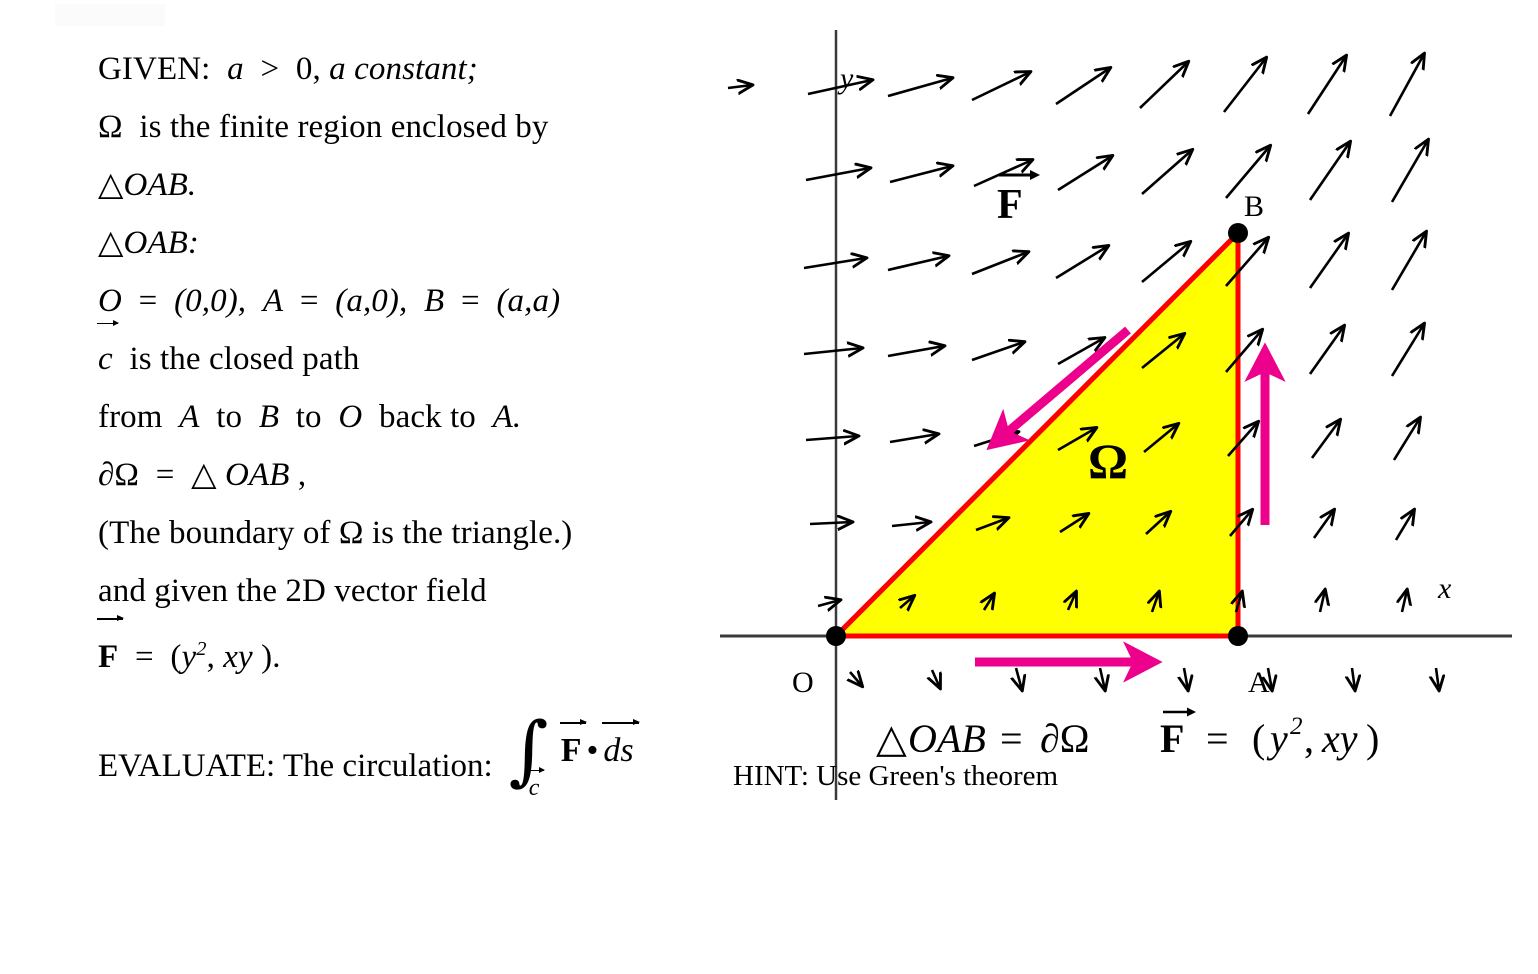 This screenshot has height=974, width=1538. What do you see at coordinates (1258, 738) in the screenshot?
I see `caption-paren-open: (` at bounding box center [1258, 738].